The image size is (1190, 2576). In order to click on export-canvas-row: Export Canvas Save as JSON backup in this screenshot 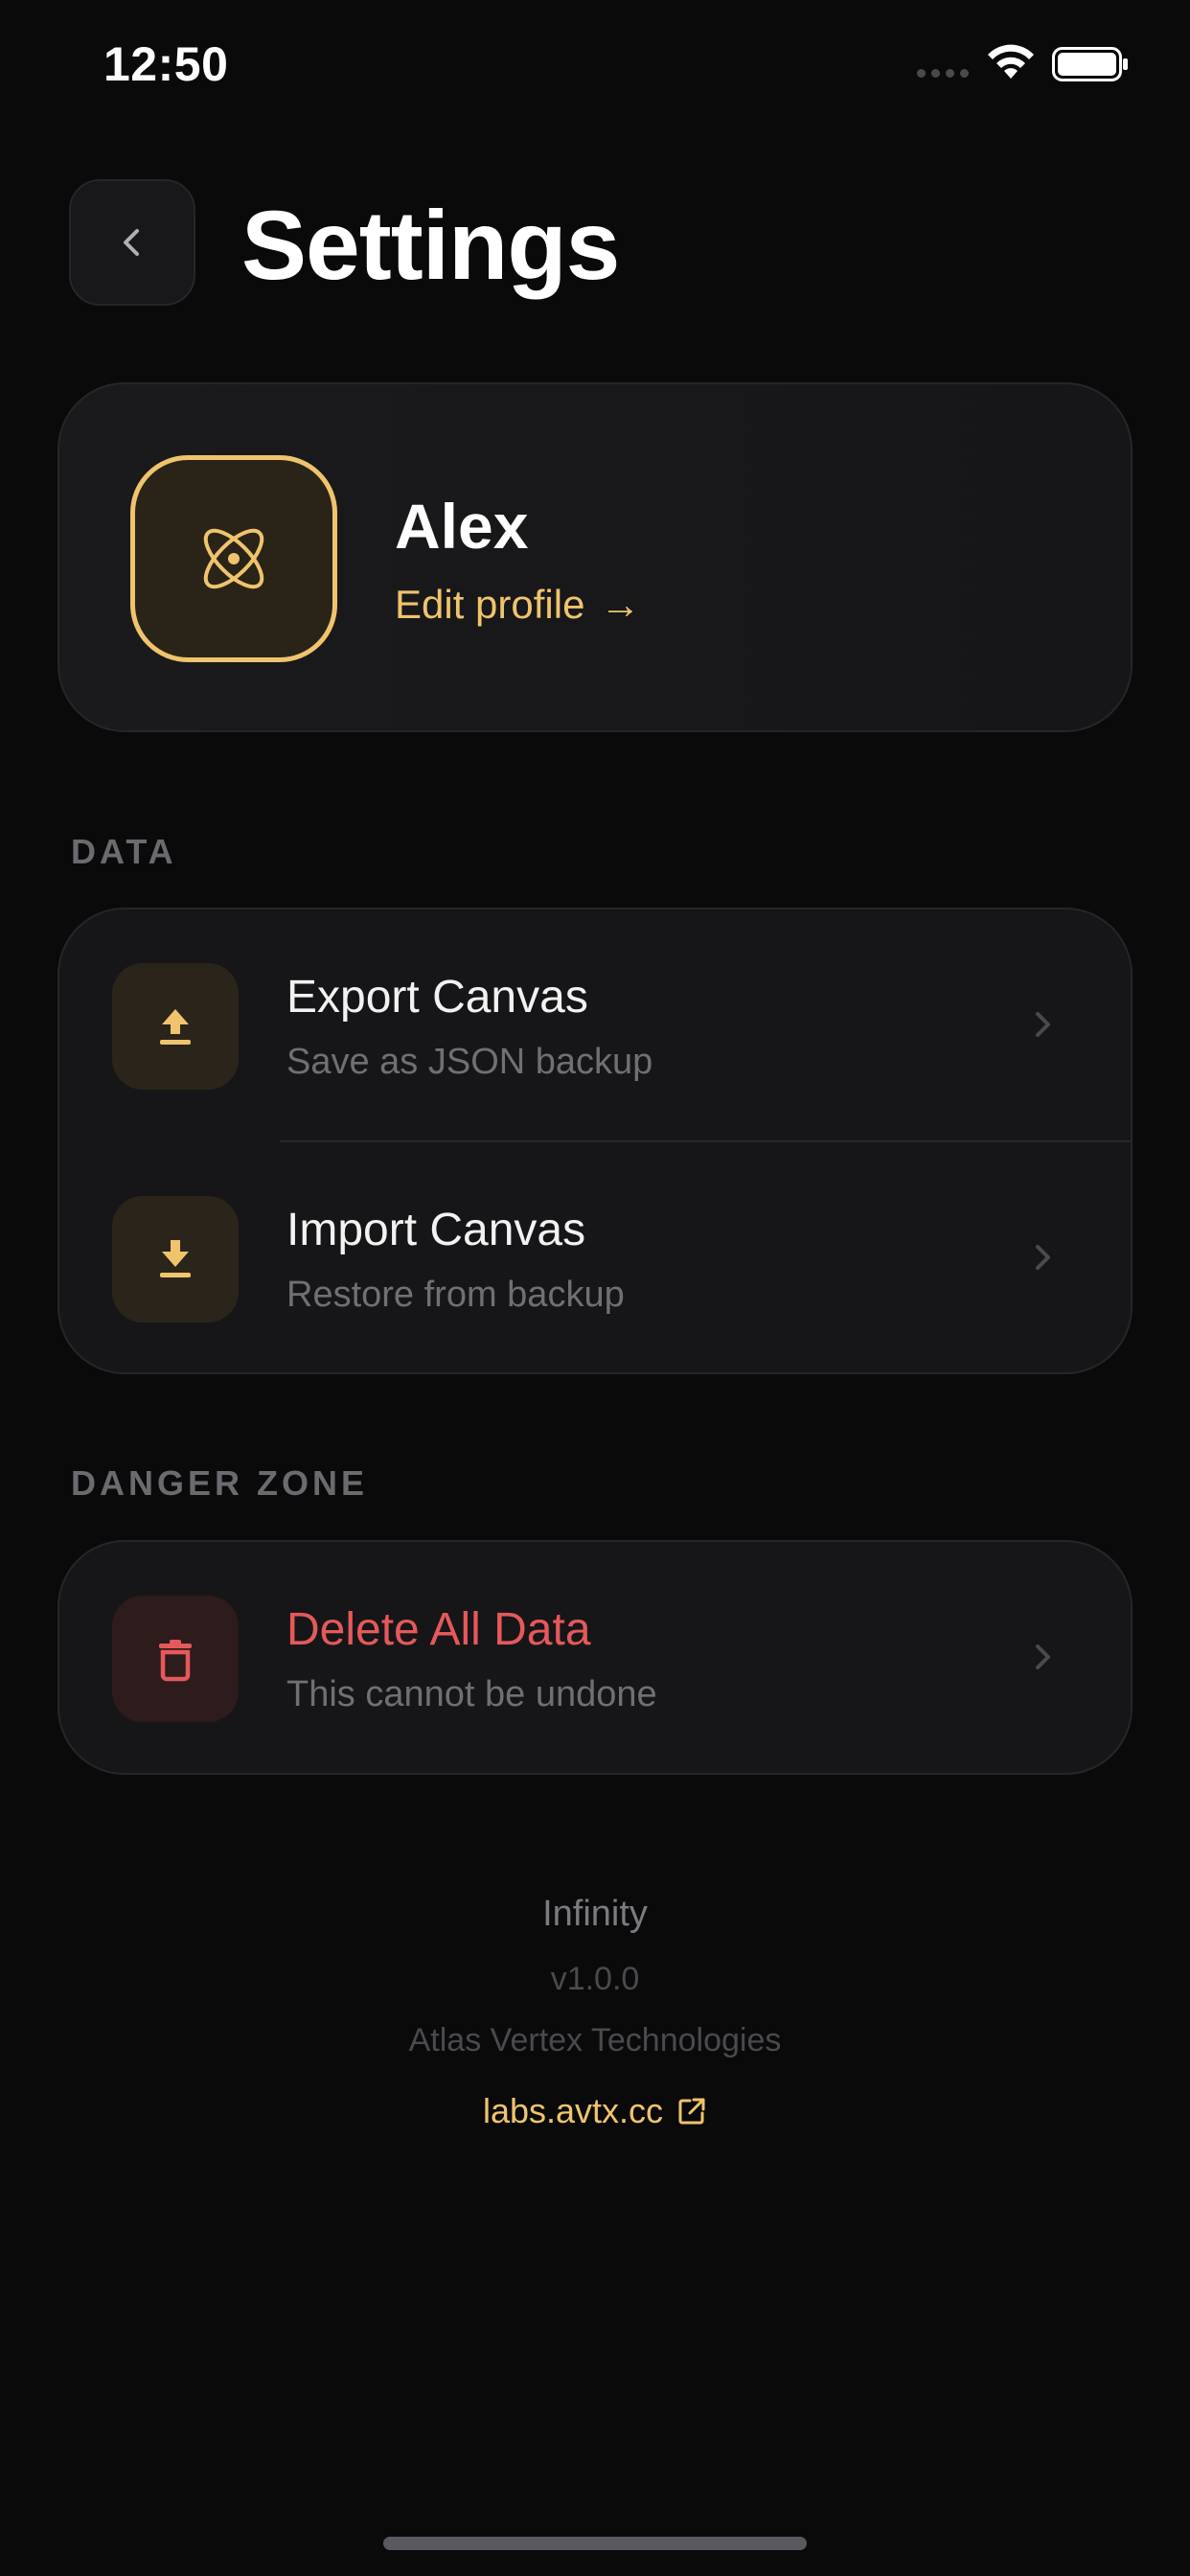, I will do `click(595, 1025)`.